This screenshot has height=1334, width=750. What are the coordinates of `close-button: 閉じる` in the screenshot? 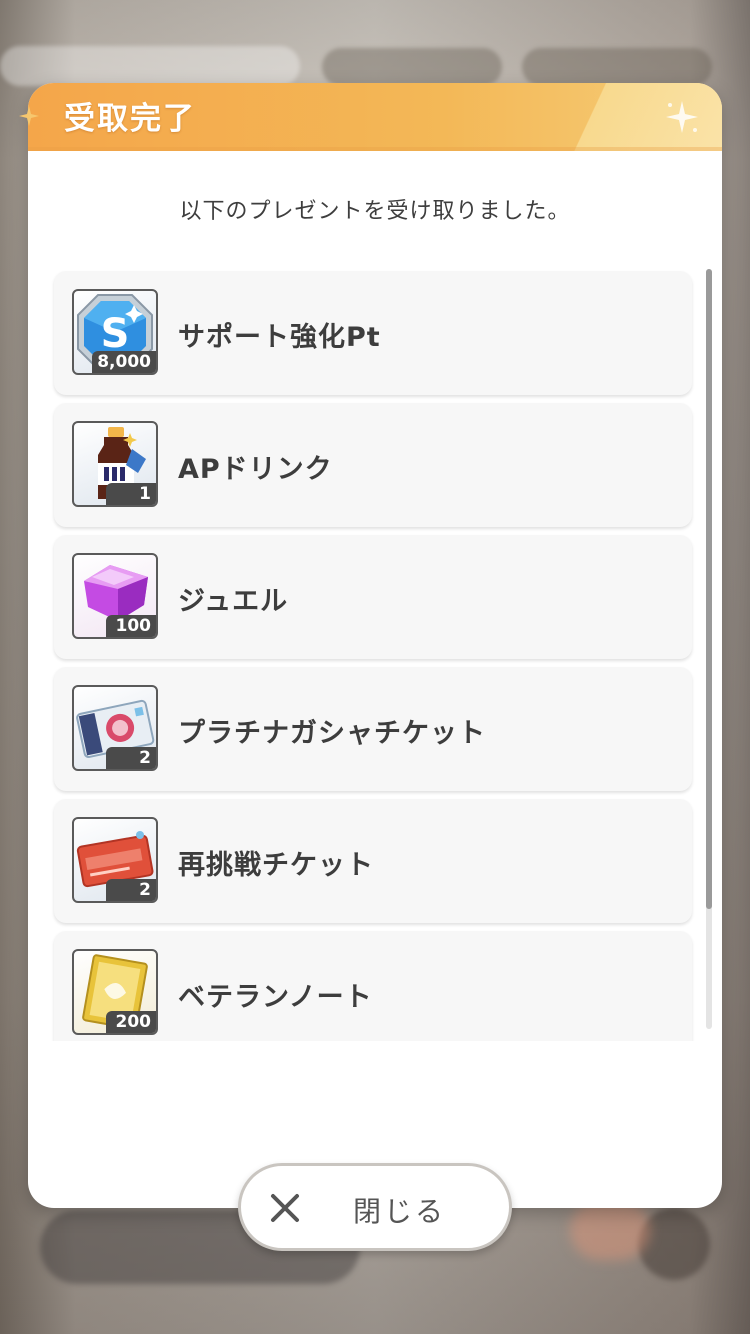 It's located at (375, 1207).